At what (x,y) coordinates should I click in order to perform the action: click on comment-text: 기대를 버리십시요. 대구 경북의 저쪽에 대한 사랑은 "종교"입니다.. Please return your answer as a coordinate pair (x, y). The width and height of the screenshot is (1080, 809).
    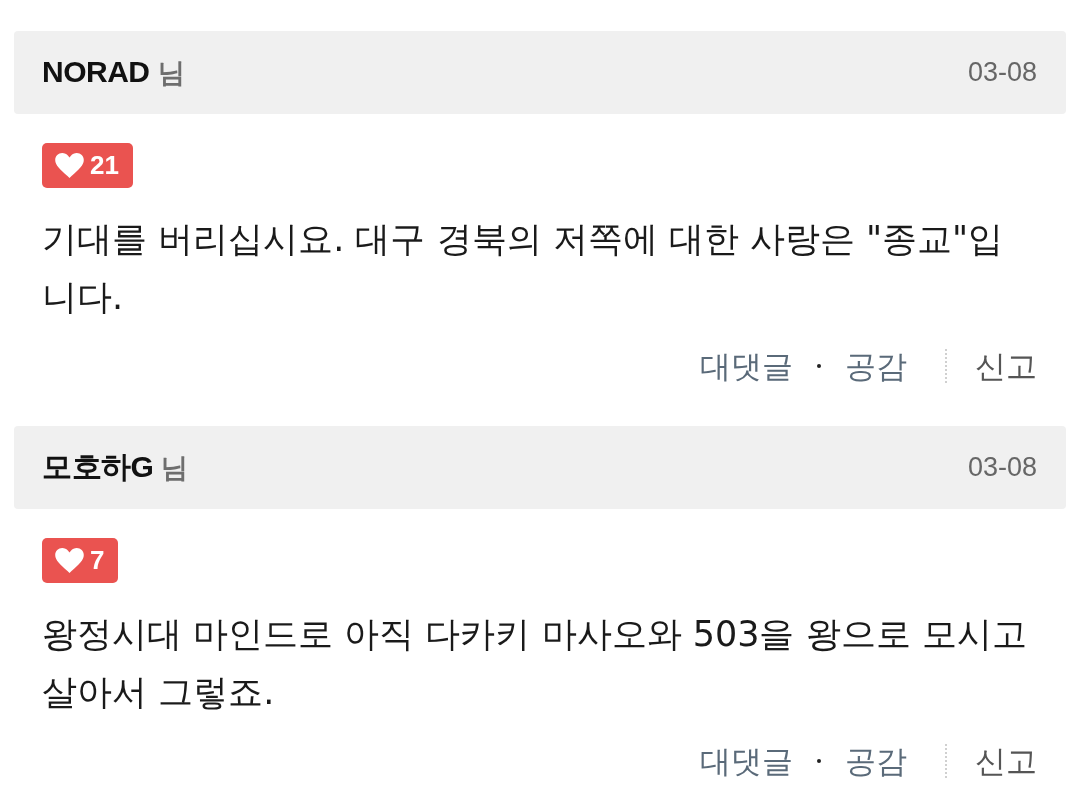
    Looking at the image, I should click on (523, 268).